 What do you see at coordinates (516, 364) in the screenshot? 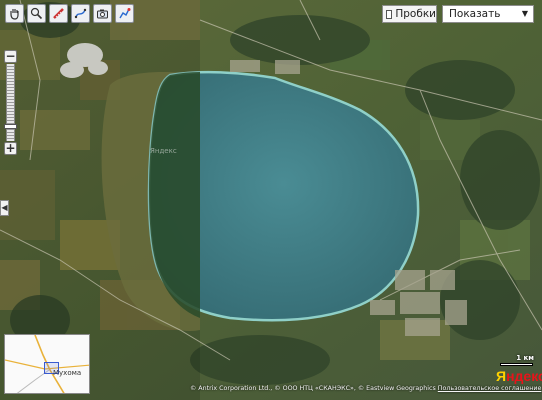
I see `scale-bar-line` at bounding box center [516, 364].